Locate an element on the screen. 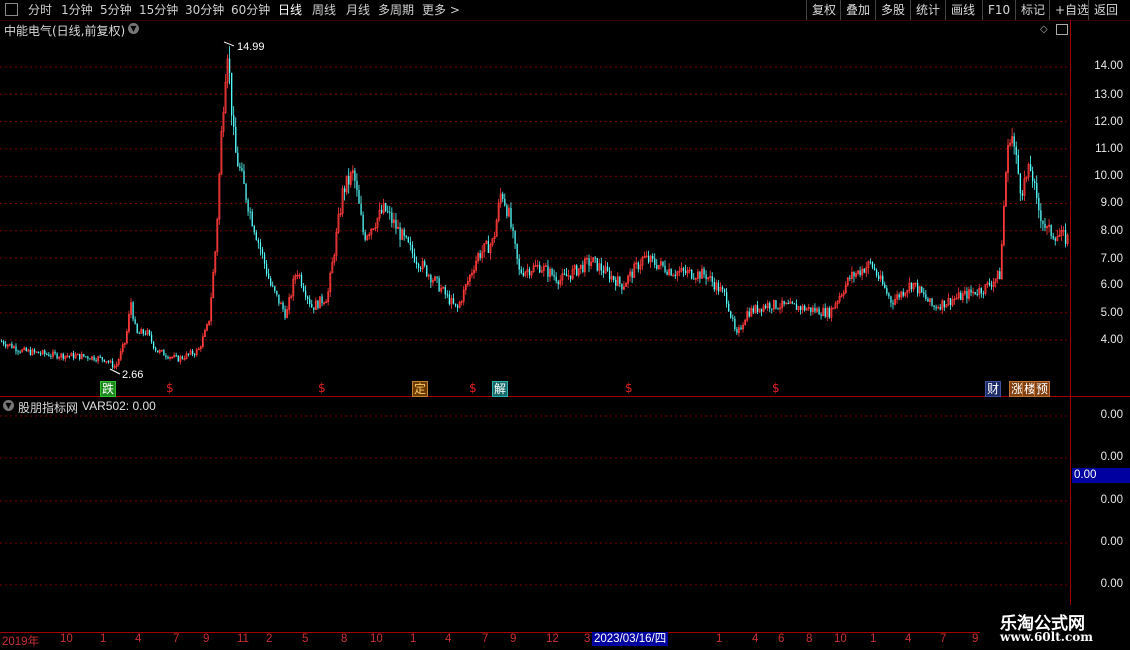  back-button: 返回 is located at coordinates (1105, 10).